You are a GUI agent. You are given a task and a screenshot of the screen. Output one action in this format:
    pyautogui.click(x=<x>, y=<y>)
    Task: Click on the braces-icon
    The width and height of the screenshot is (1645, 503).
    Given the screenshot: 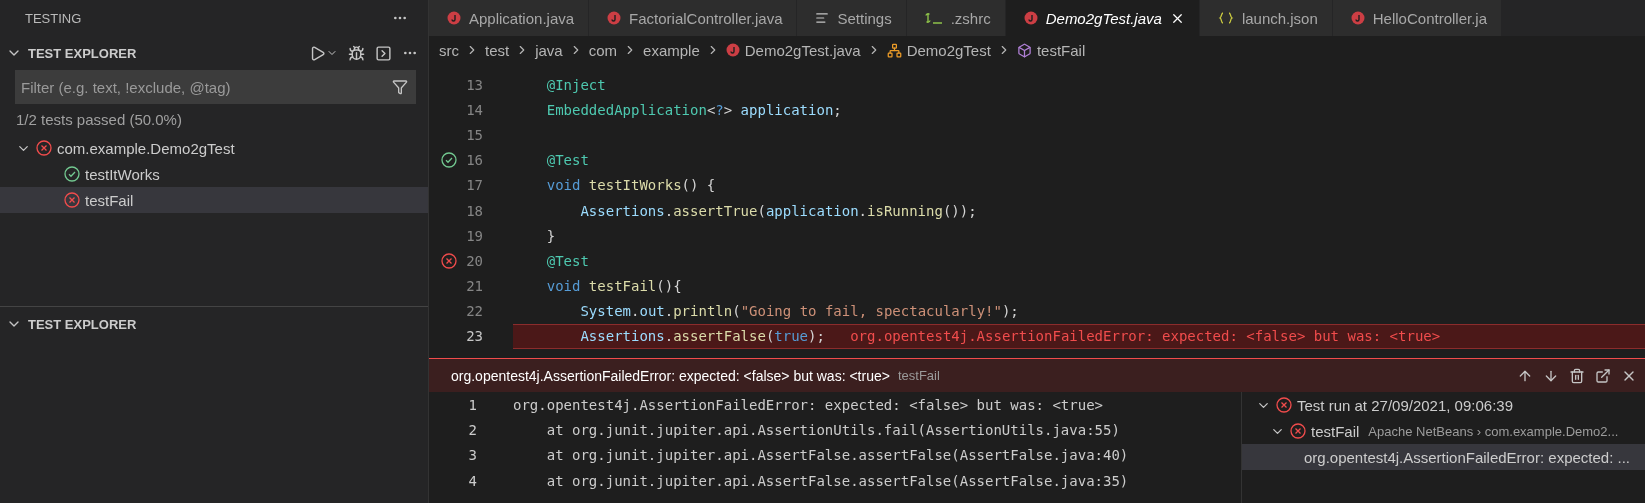 What is the action you would take?
    pyautogui.click(x=1225, y=18)
    